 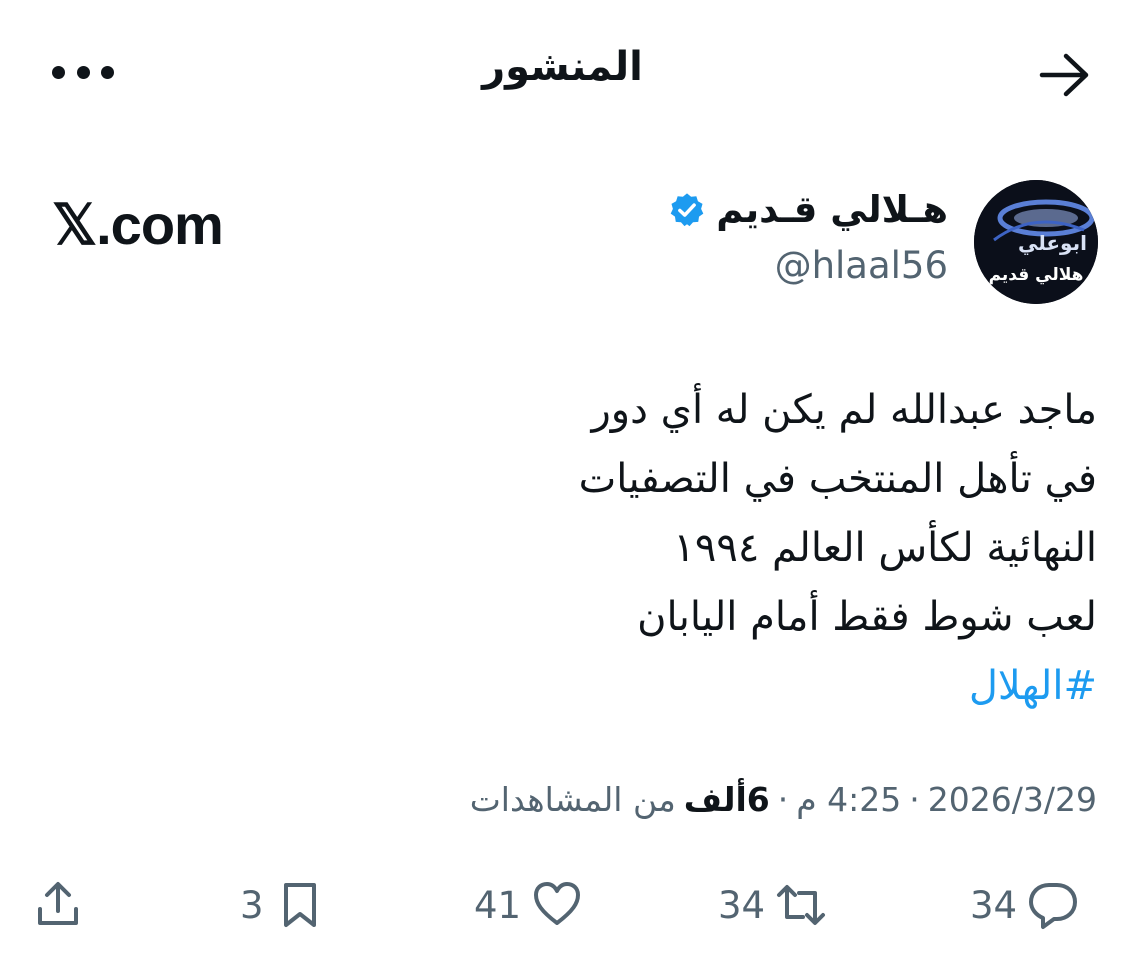 I want to click on like-count: 41, so click(x=498, y=905).